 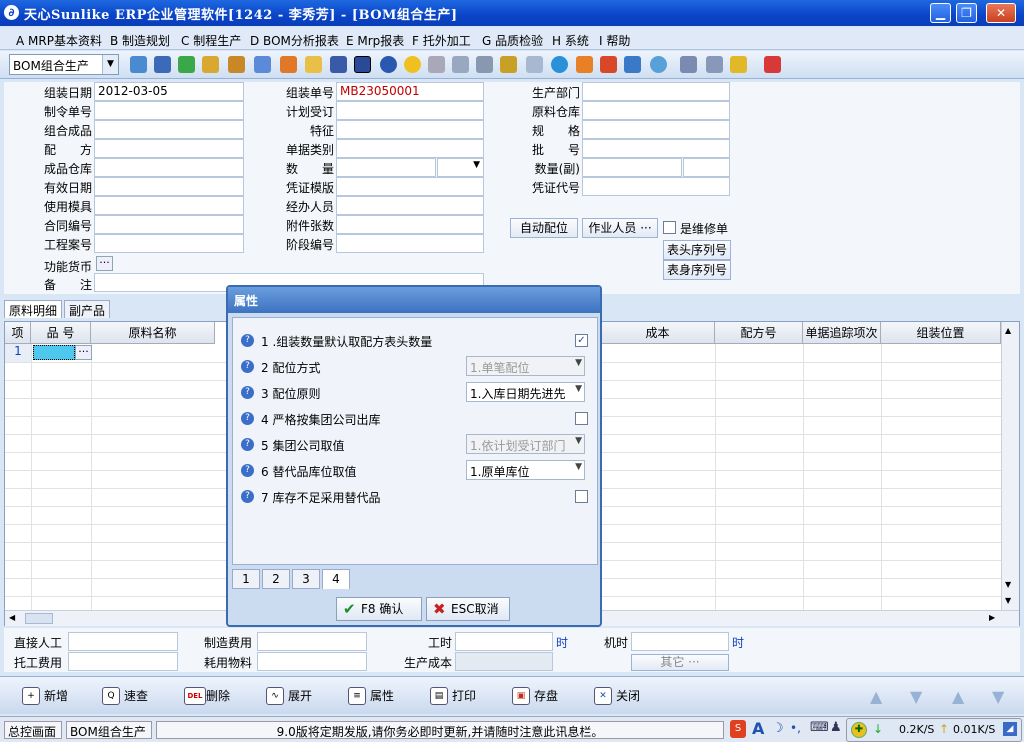 What do you see at coordinates (706, 167) in the screenshot?
I see `quantity-secondary-unit` at bounding box center [706, 167].